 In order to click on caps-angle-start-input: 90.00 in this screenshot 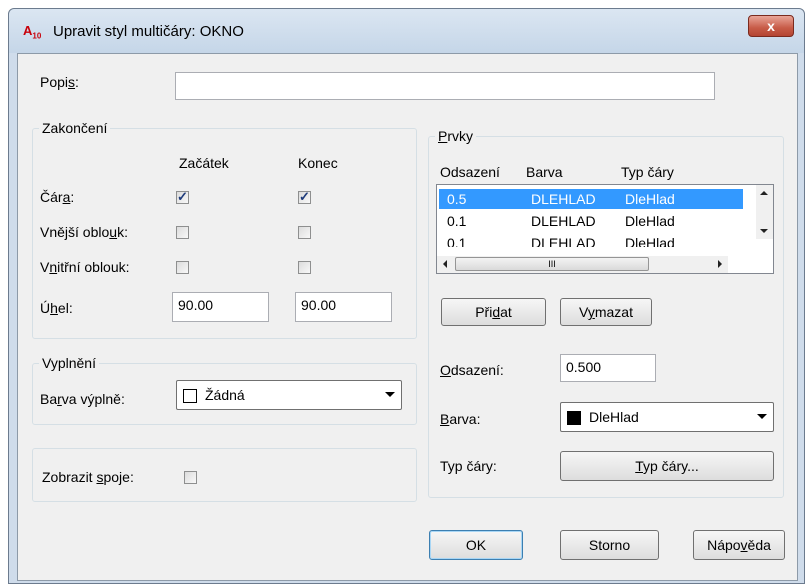, I will do `click(220, 307)`.